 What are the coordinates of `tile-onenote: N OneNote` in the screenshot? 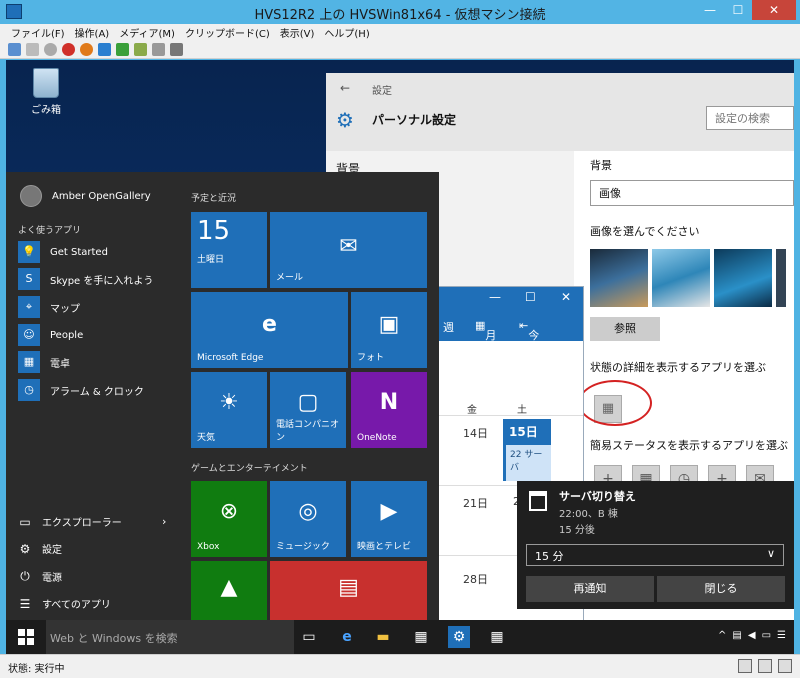 It's located at (389, 410).